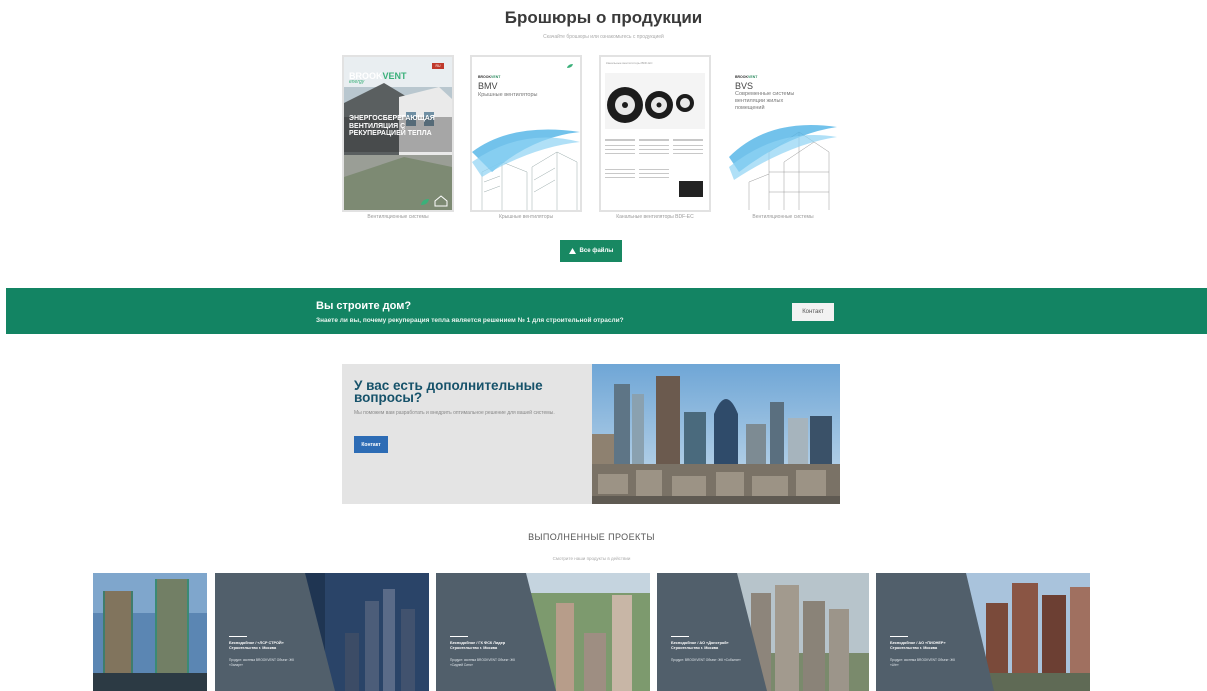 The height and width of the screenshot is (691, 1207). Describe the element at coordinates (441, 201) in the screenshot. I see `house-icon` at that location.